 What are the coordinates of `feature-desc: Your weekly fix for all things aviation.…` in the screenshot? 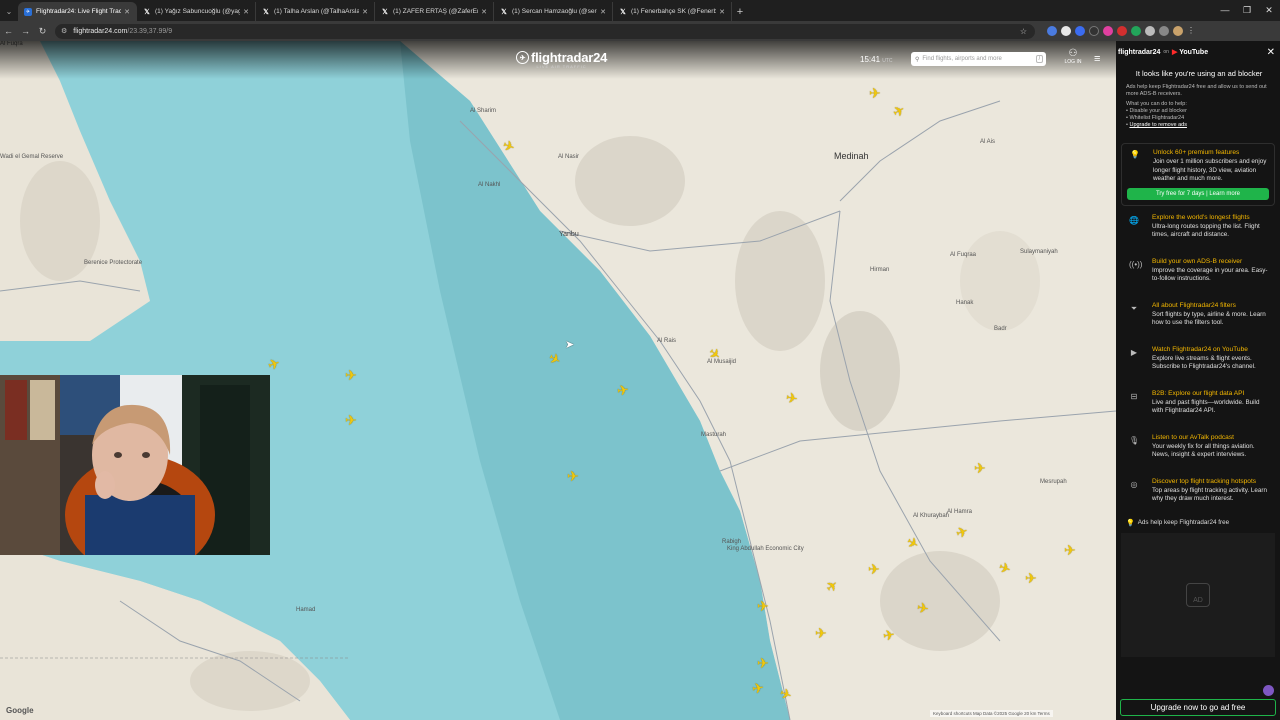 It's located at (1203, 450).